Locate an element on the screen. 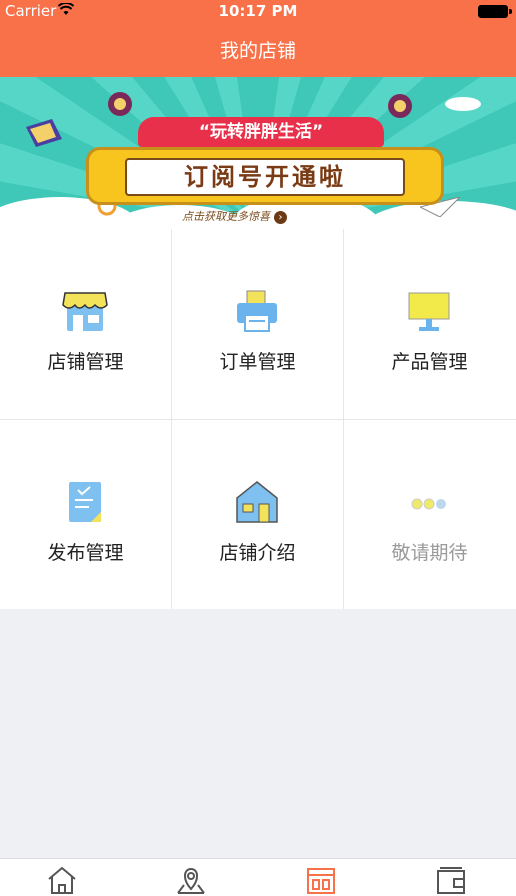  banner-headline-box: 订阅号开通啦 is located at coordinates (265, 176).